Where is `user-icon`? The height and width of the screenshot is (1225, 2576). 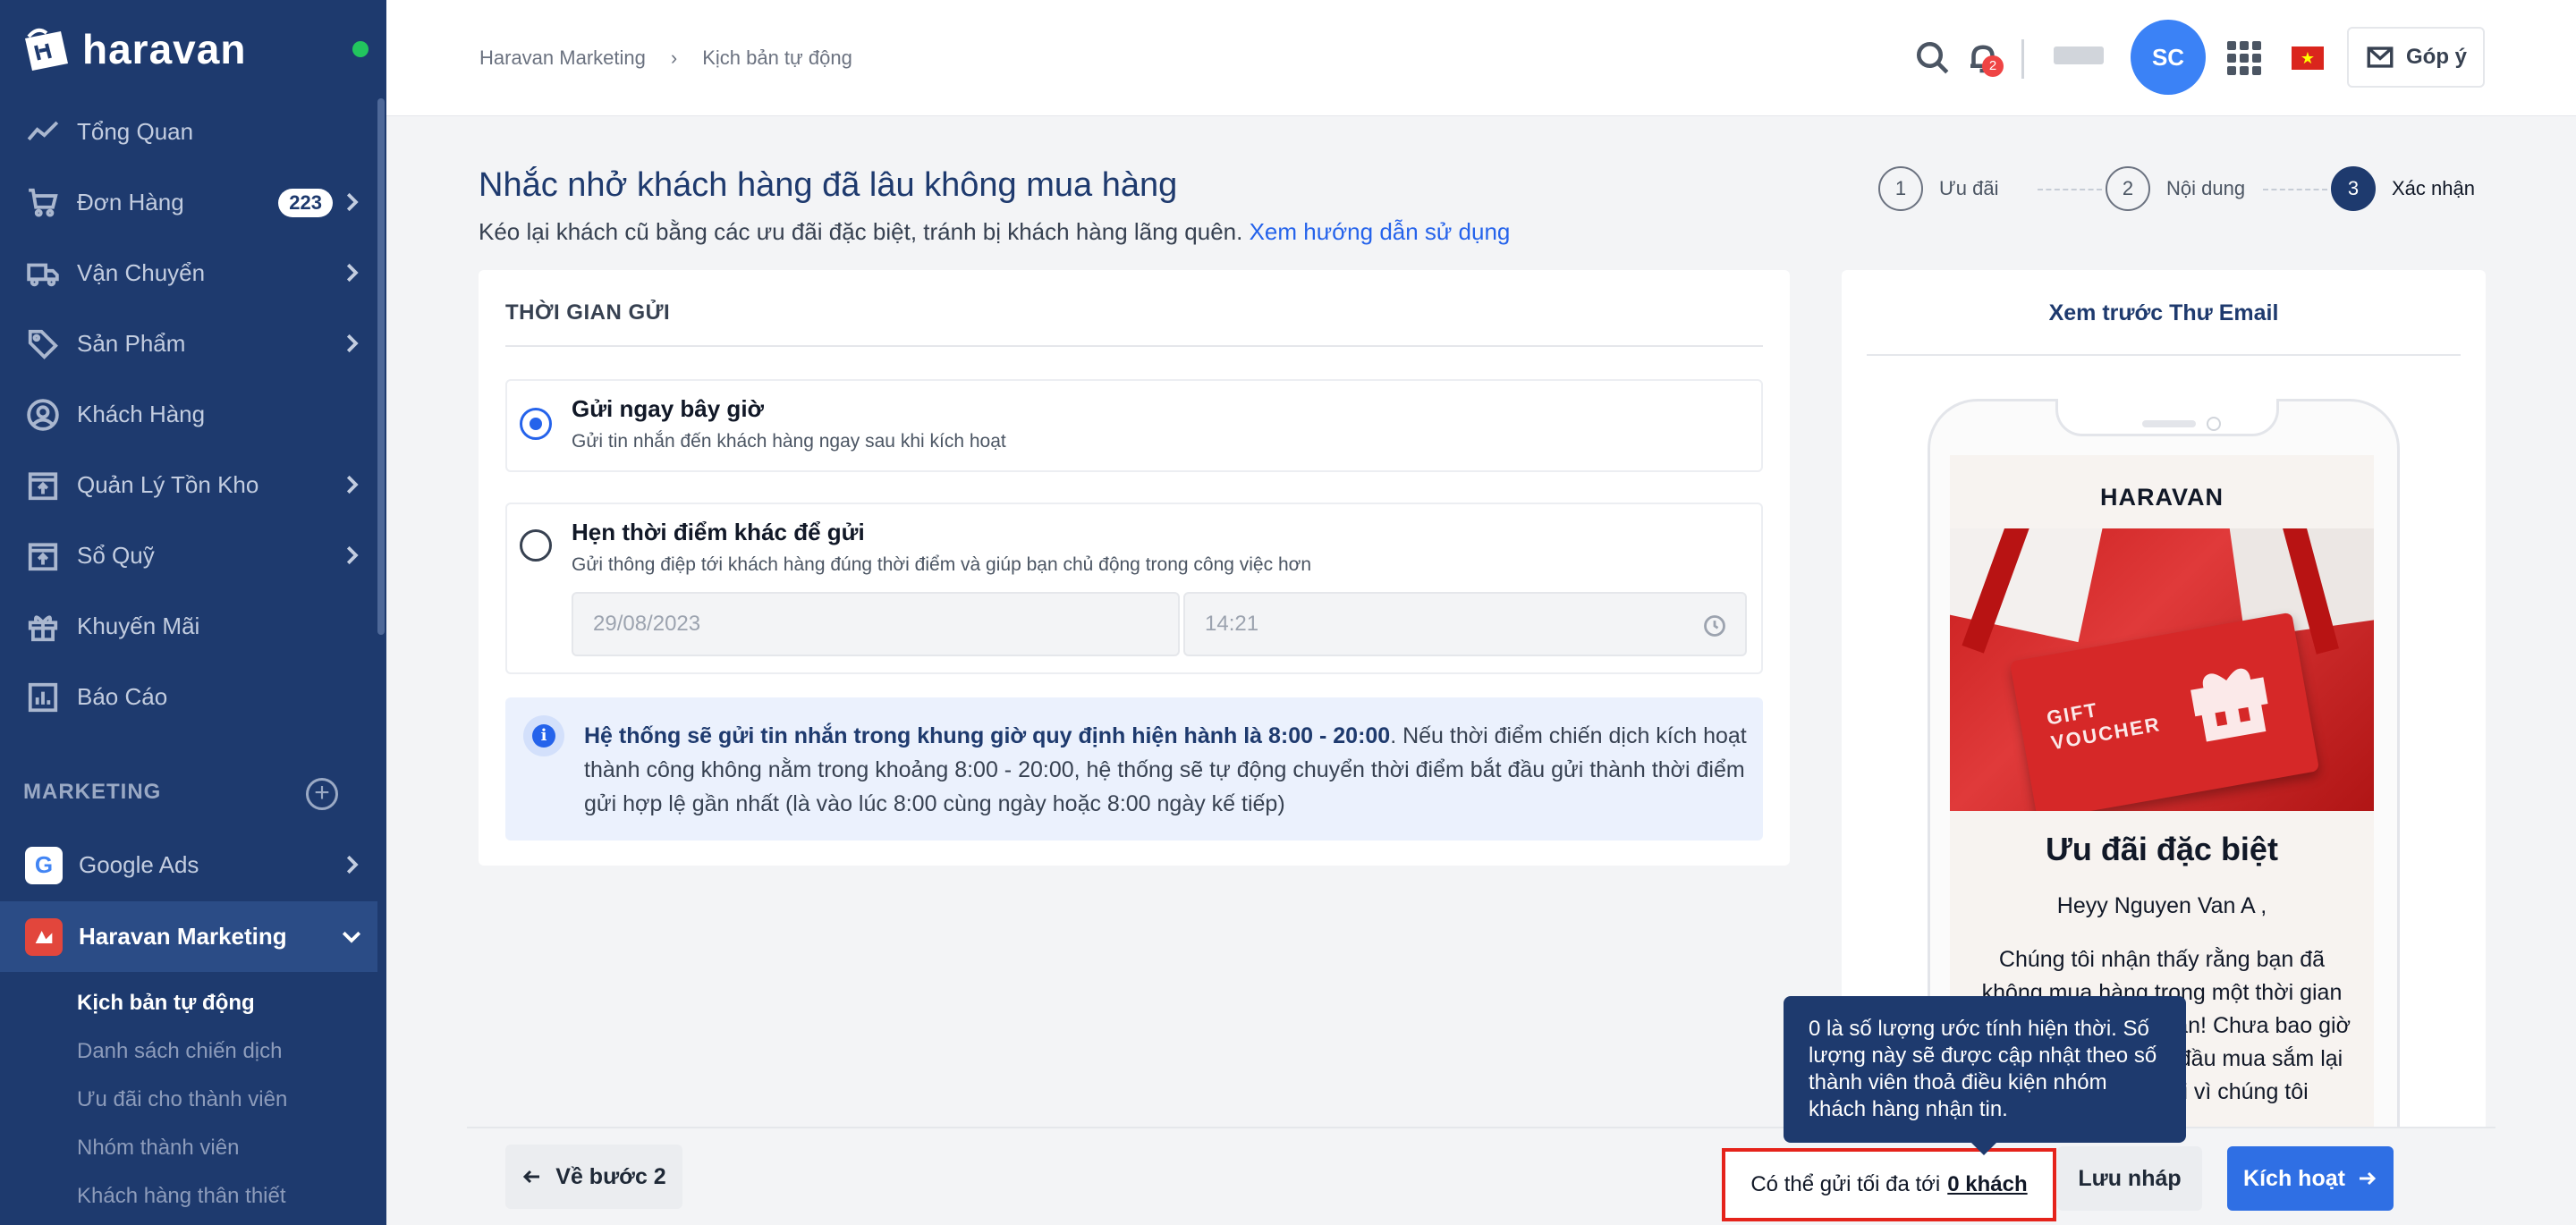
user-icon is located at coordinates (43, 415).